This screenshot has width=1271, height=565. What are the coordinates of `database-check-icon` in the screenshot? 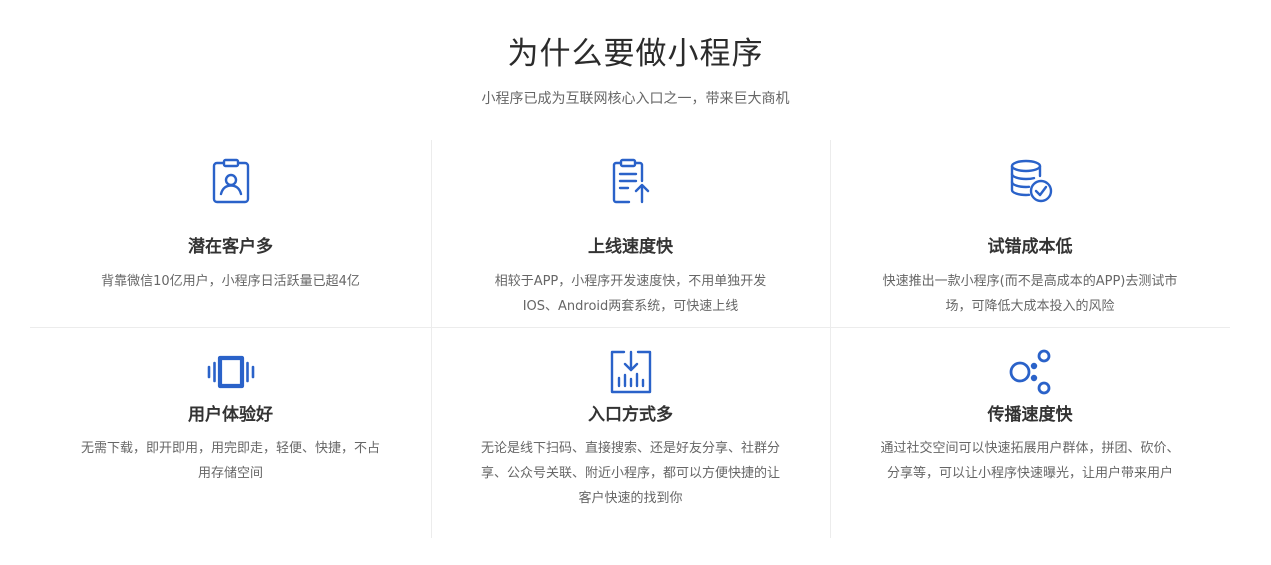 It's located at (1030, 182).